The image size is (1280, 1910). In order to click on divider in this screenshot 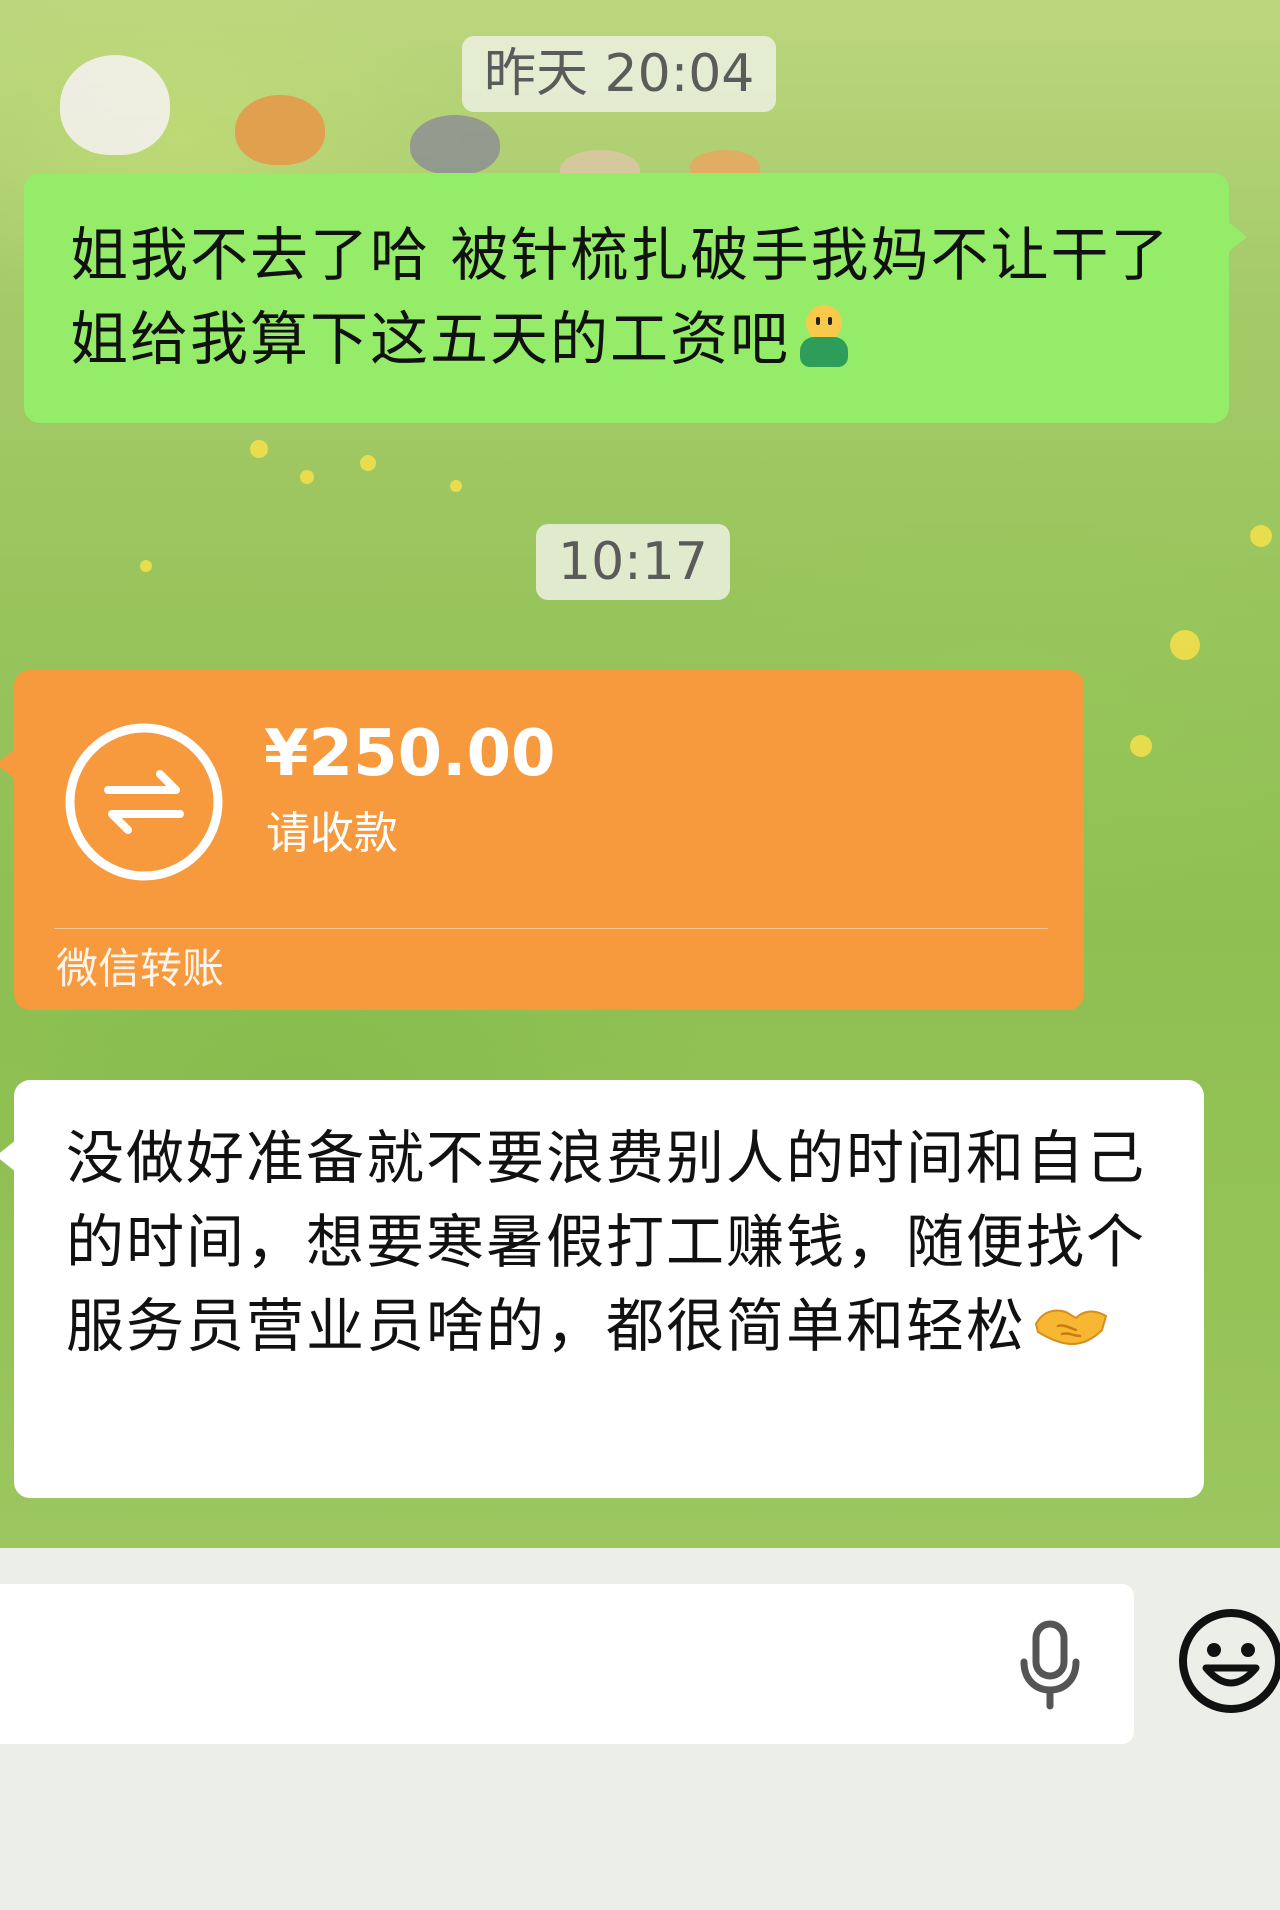, I will do `click(551, 928)`.